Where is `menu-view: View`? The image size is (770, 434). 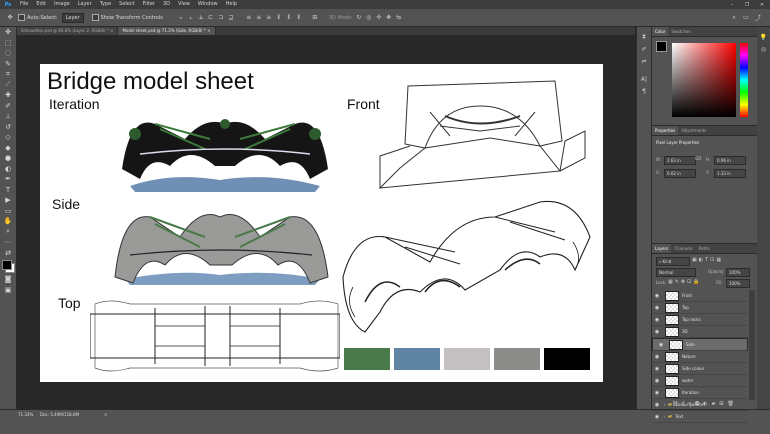
menu-view: View is located at coordinates (184, 4).